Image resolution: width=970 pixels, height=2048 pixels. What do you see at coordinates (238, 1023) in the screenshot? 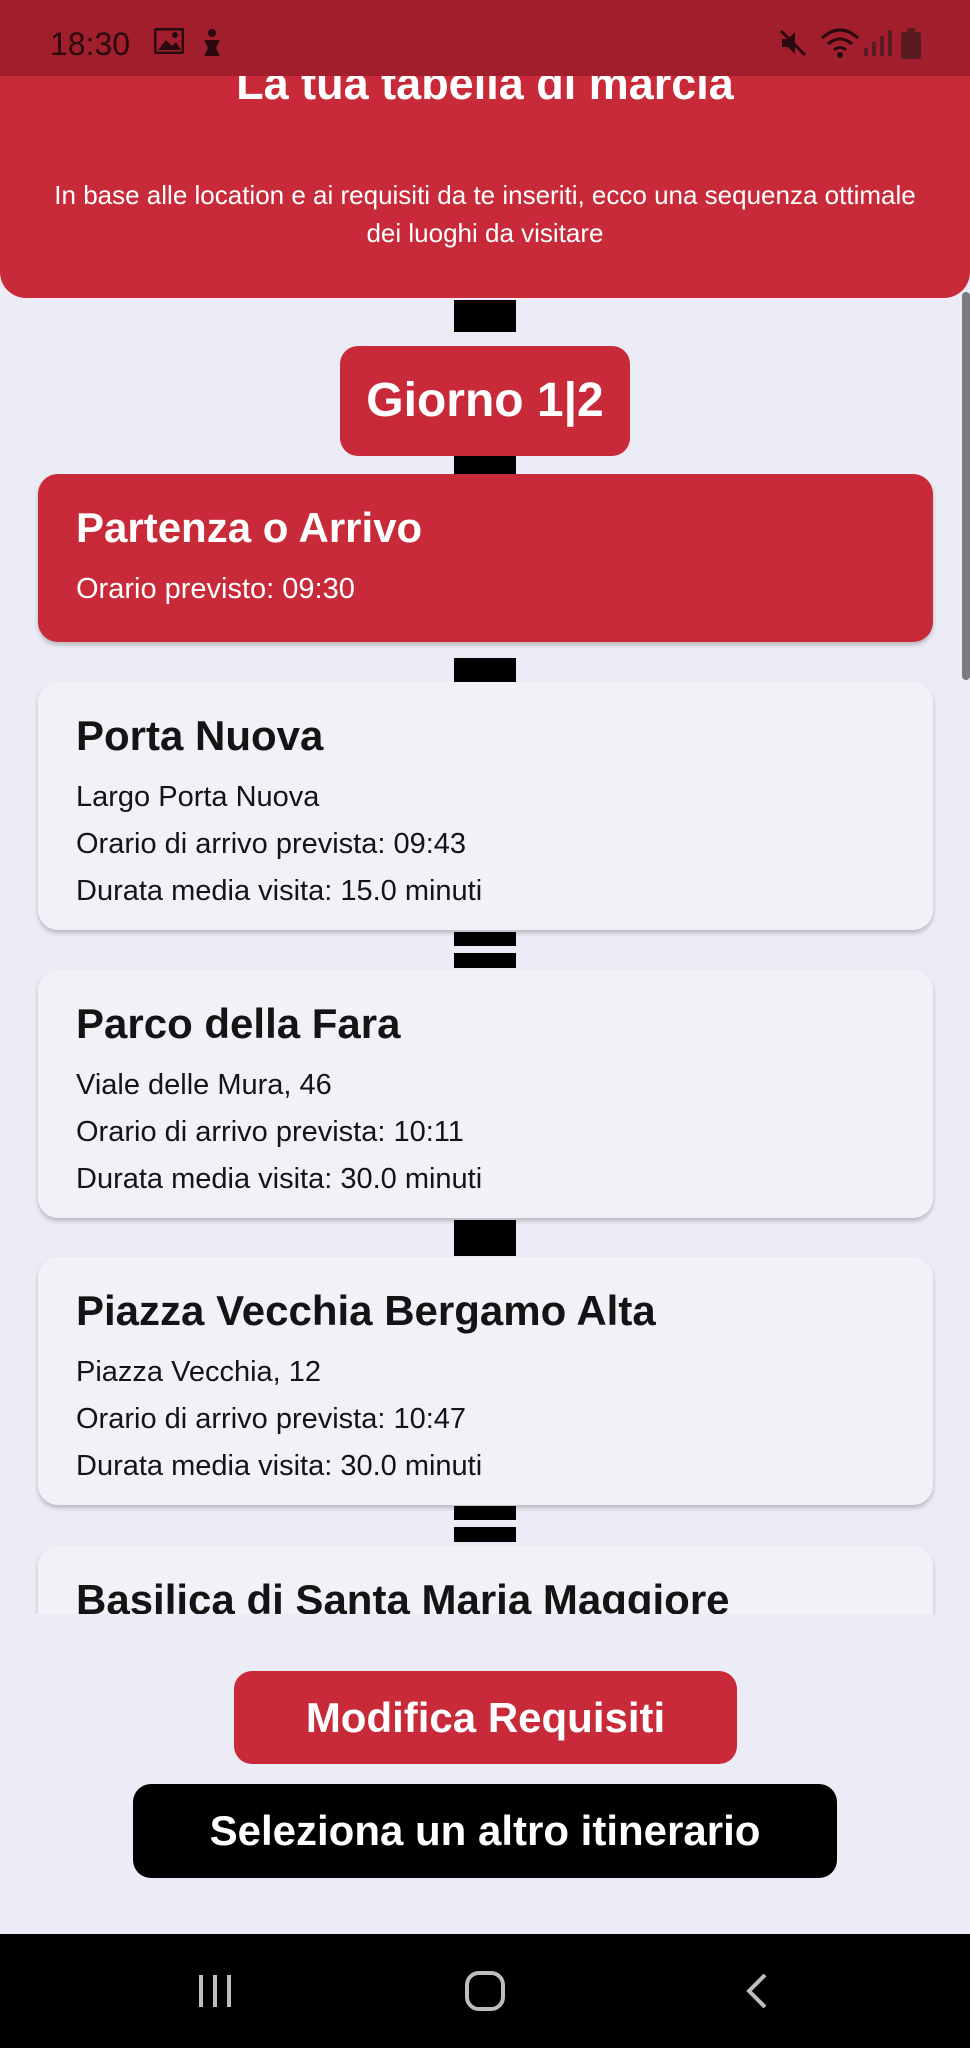
I see `stop-name: Parco della Fara` at bounding box center [238, 1023].